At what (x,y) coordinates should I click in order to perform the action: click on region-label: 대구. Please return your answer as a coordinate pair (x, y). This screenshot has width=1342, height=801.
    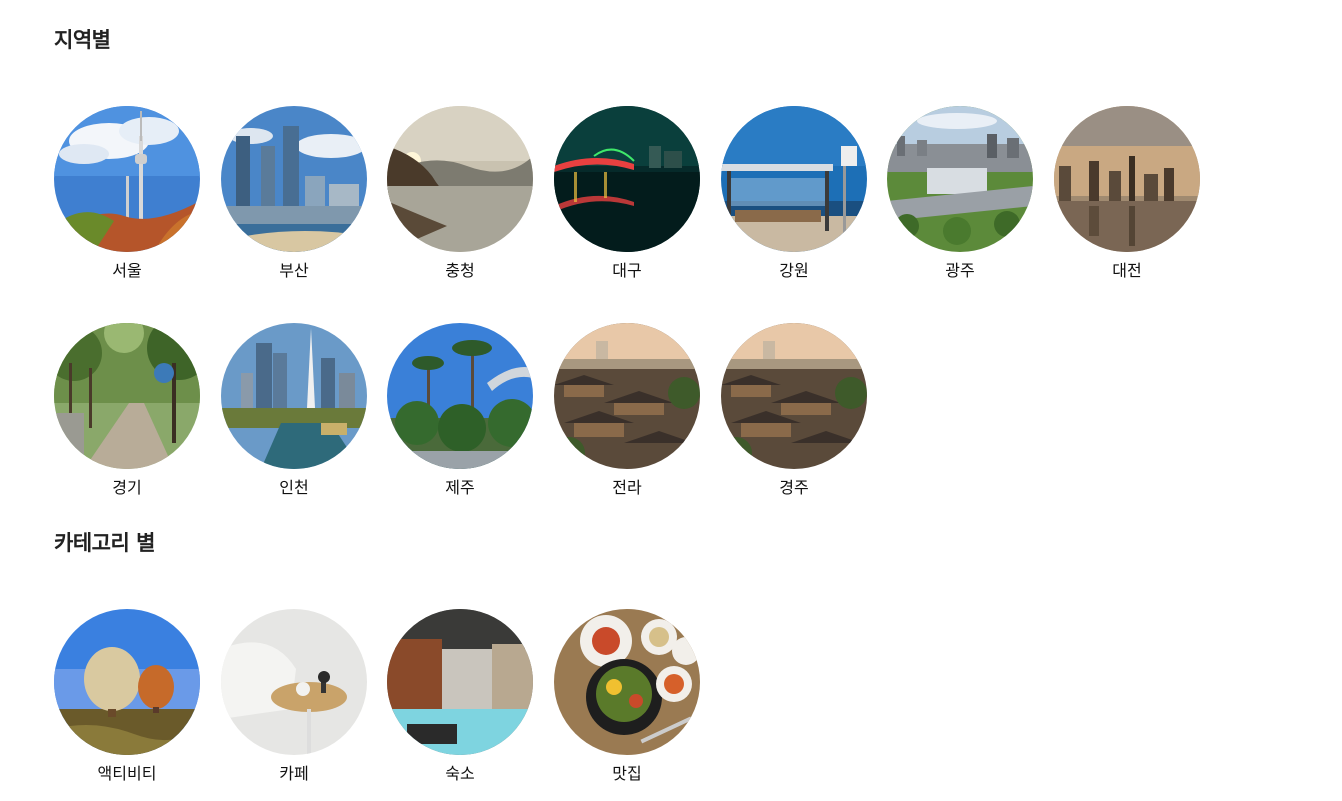
    Looking at the image, I should click on (627, 270).